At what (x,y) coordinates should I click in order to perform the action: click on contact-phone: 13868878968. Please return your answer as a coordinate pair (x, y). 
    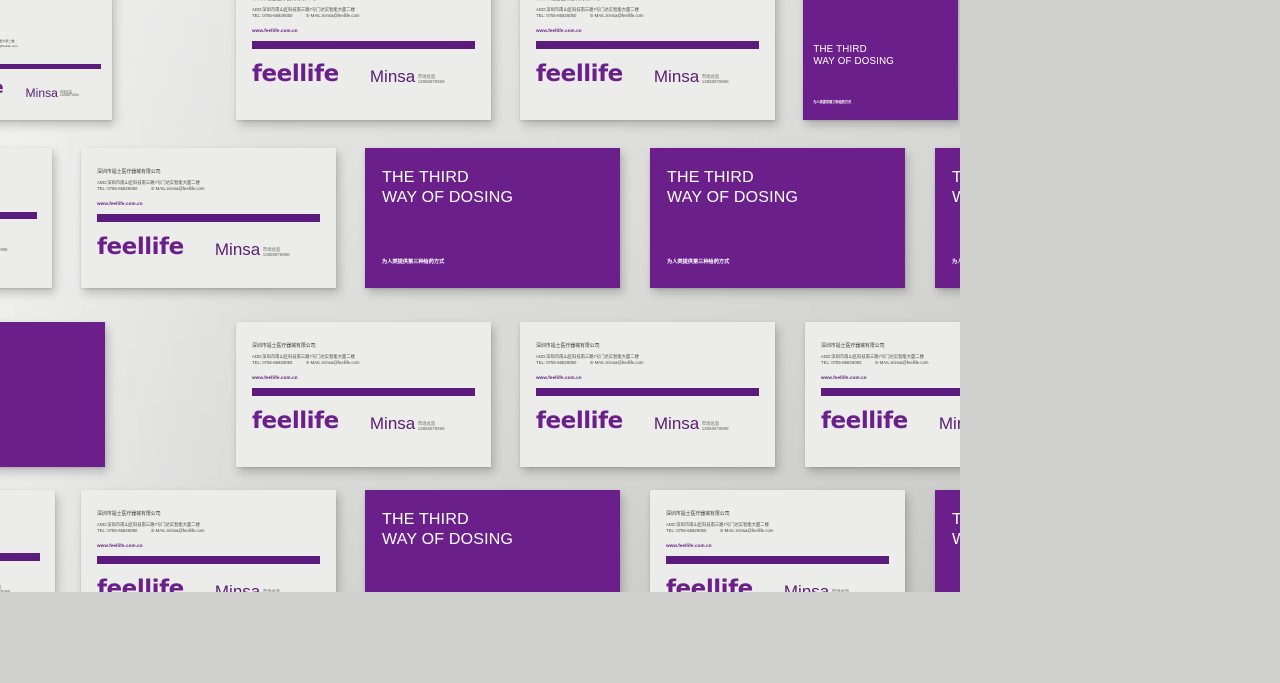
    Looking at the image, I should click on (5, 590).